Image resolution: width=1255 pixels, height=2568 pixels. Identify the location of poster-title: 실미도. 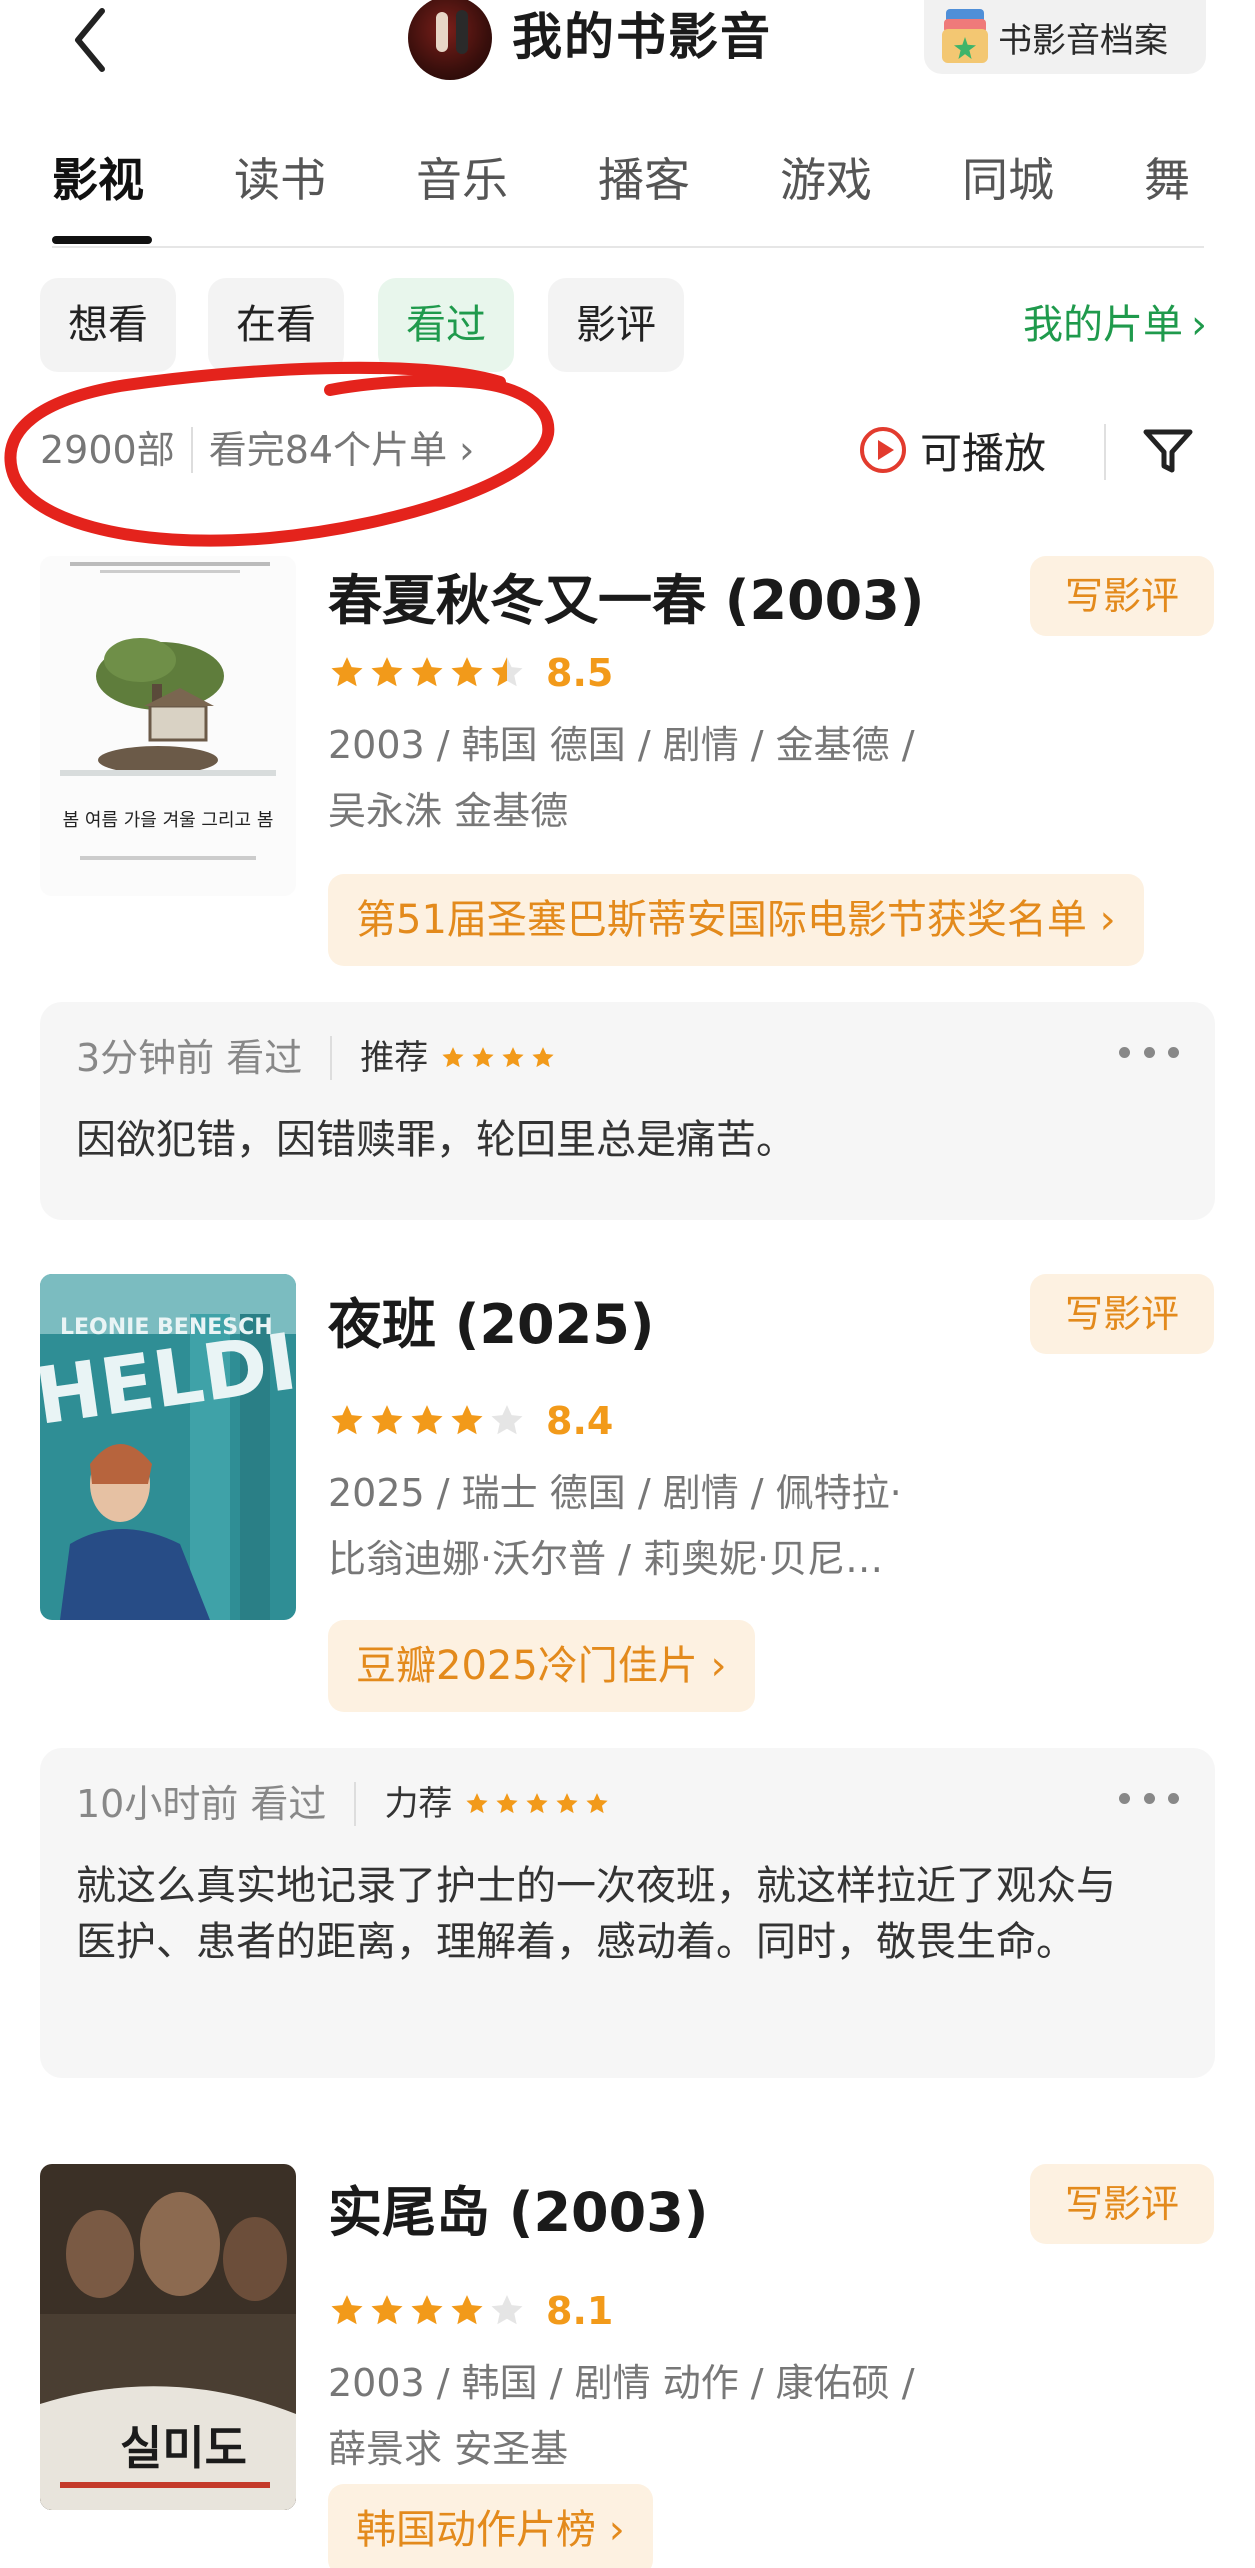
(183, 2448).